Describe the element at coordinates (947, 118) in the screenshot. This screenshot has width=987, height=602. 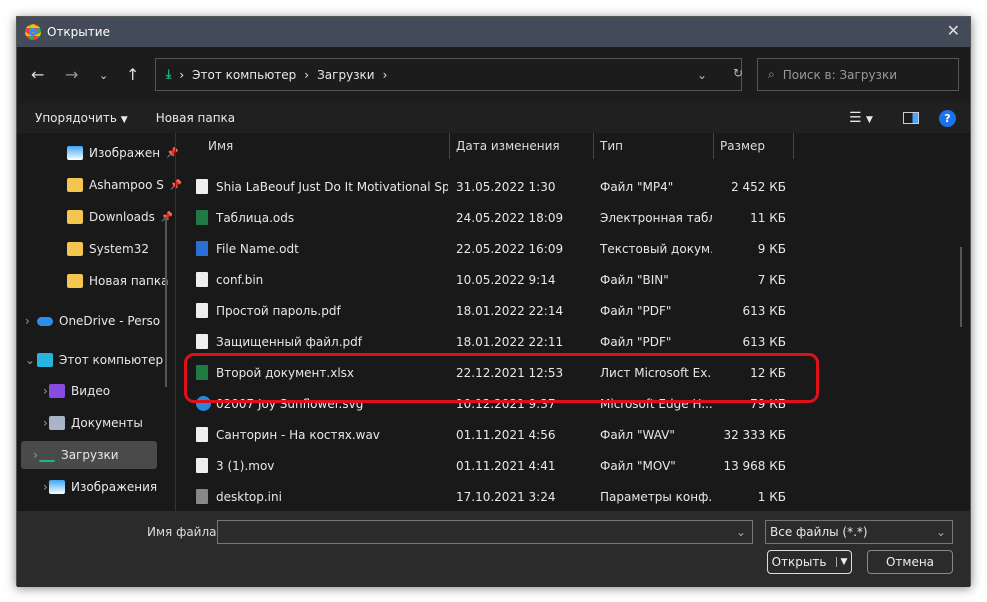
I see `help-icon: ?` at that location.